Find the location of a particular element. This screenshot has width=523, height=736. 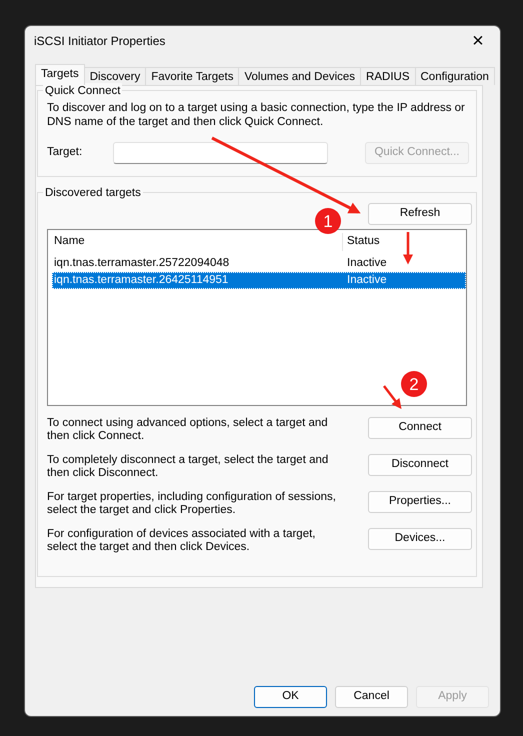

dialog-button: Cancel is located at coordinates (371, 697).